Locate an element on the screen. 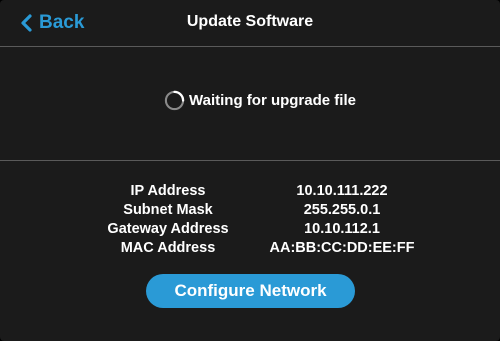 This screenshot has height=341, width=500. page-title: Update Software is located at coordinates (250, 21).